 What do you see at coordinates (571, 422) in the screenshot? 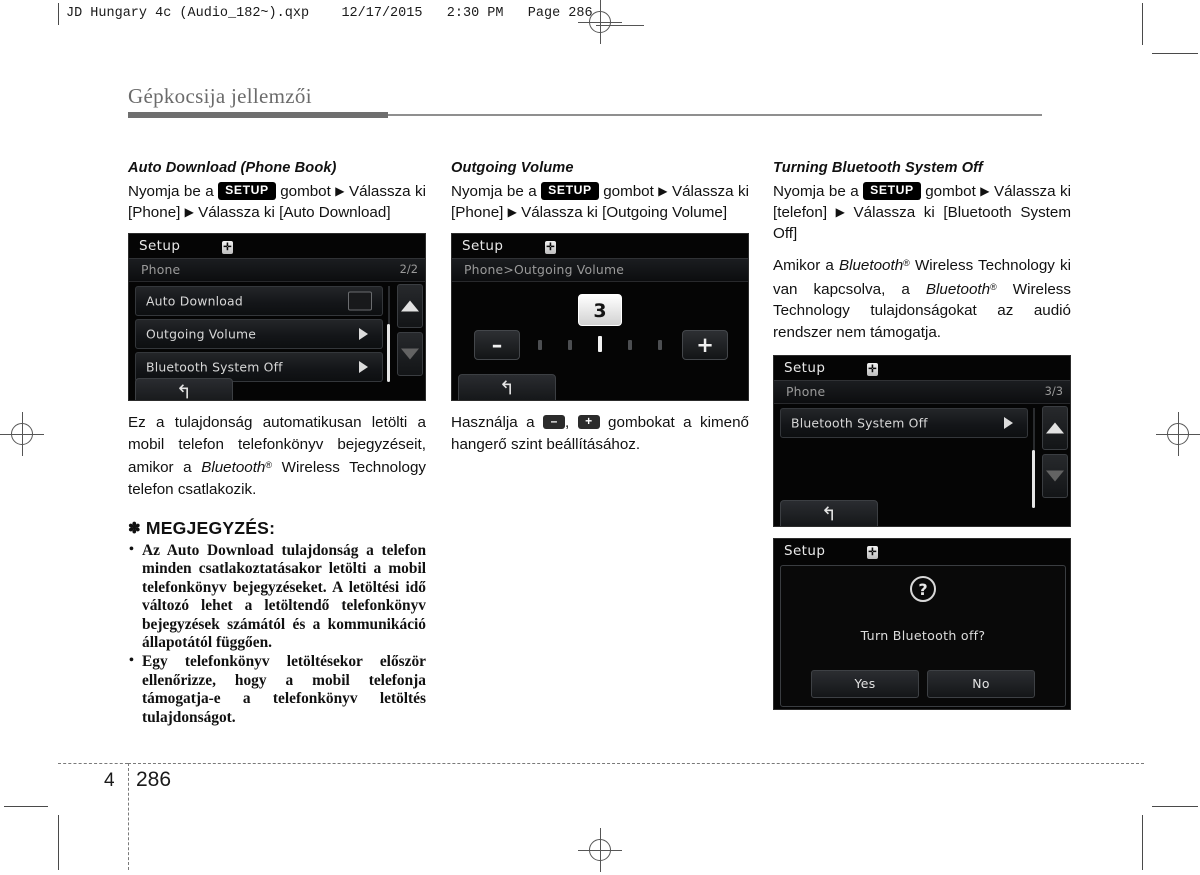
I see `caption-comma: ,` at bounding box center [571, 422].